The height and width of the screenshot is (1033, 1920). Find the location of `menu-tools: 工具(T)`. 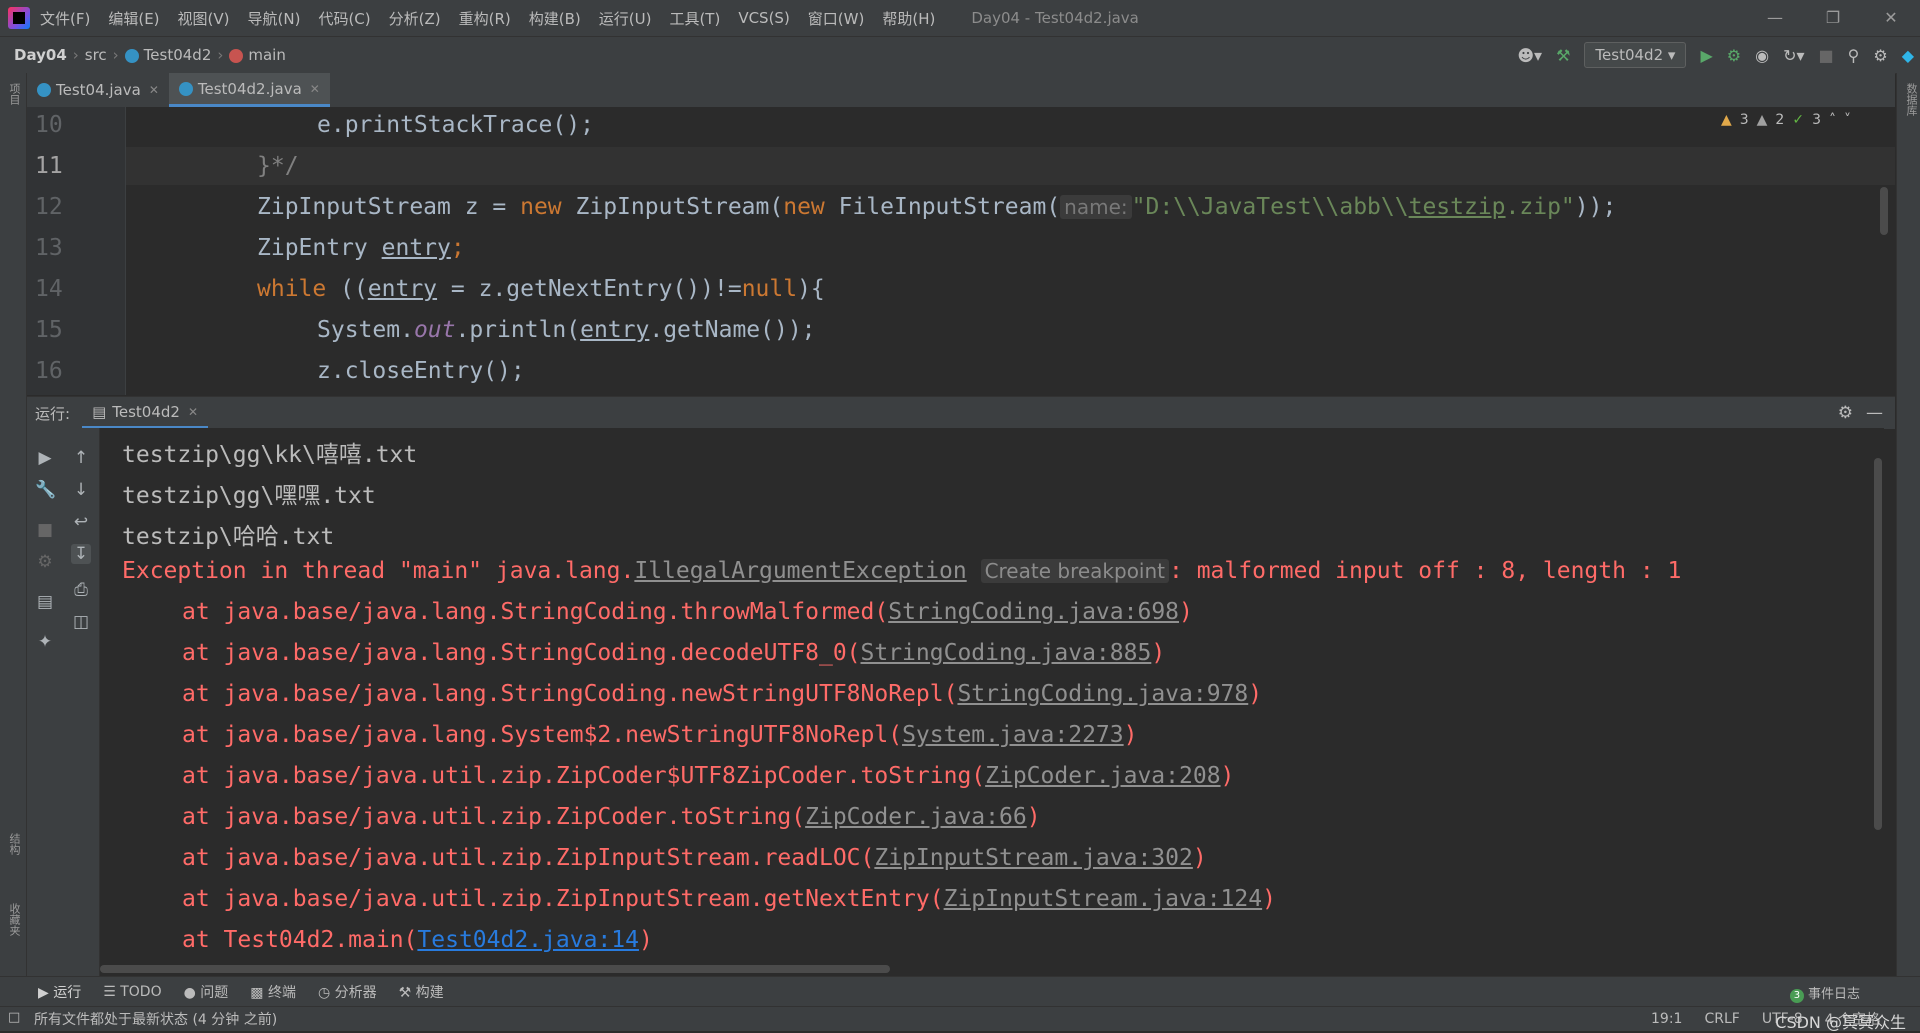

menu-tools: 工具(T) is located at coordinates (694, 18).